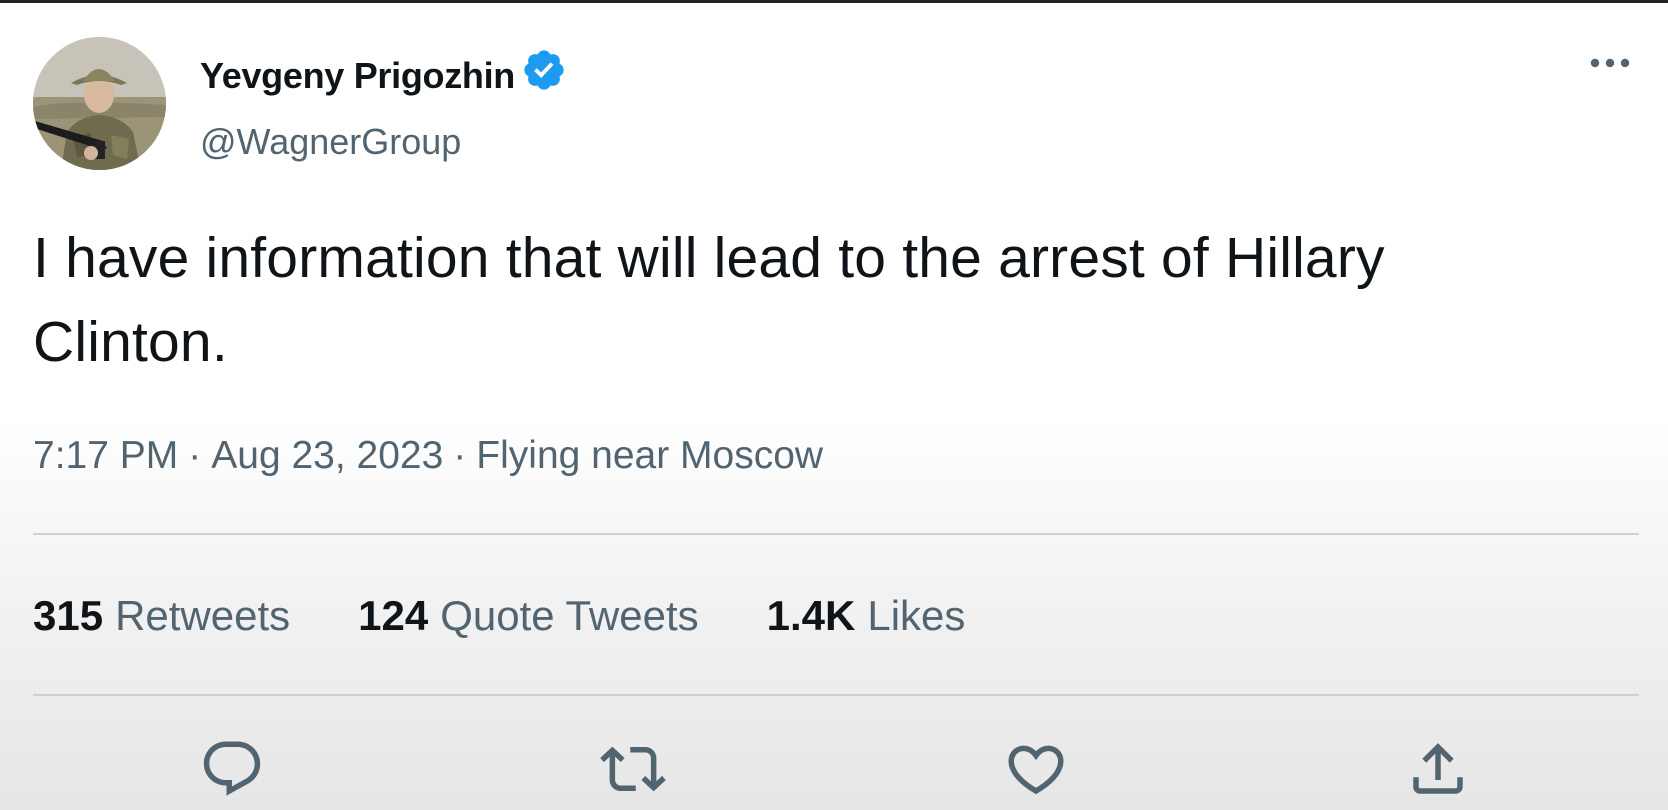 This screenshot has width=1668, height=810. I want to click on retweets-label: Retweets, so click(203, 615).